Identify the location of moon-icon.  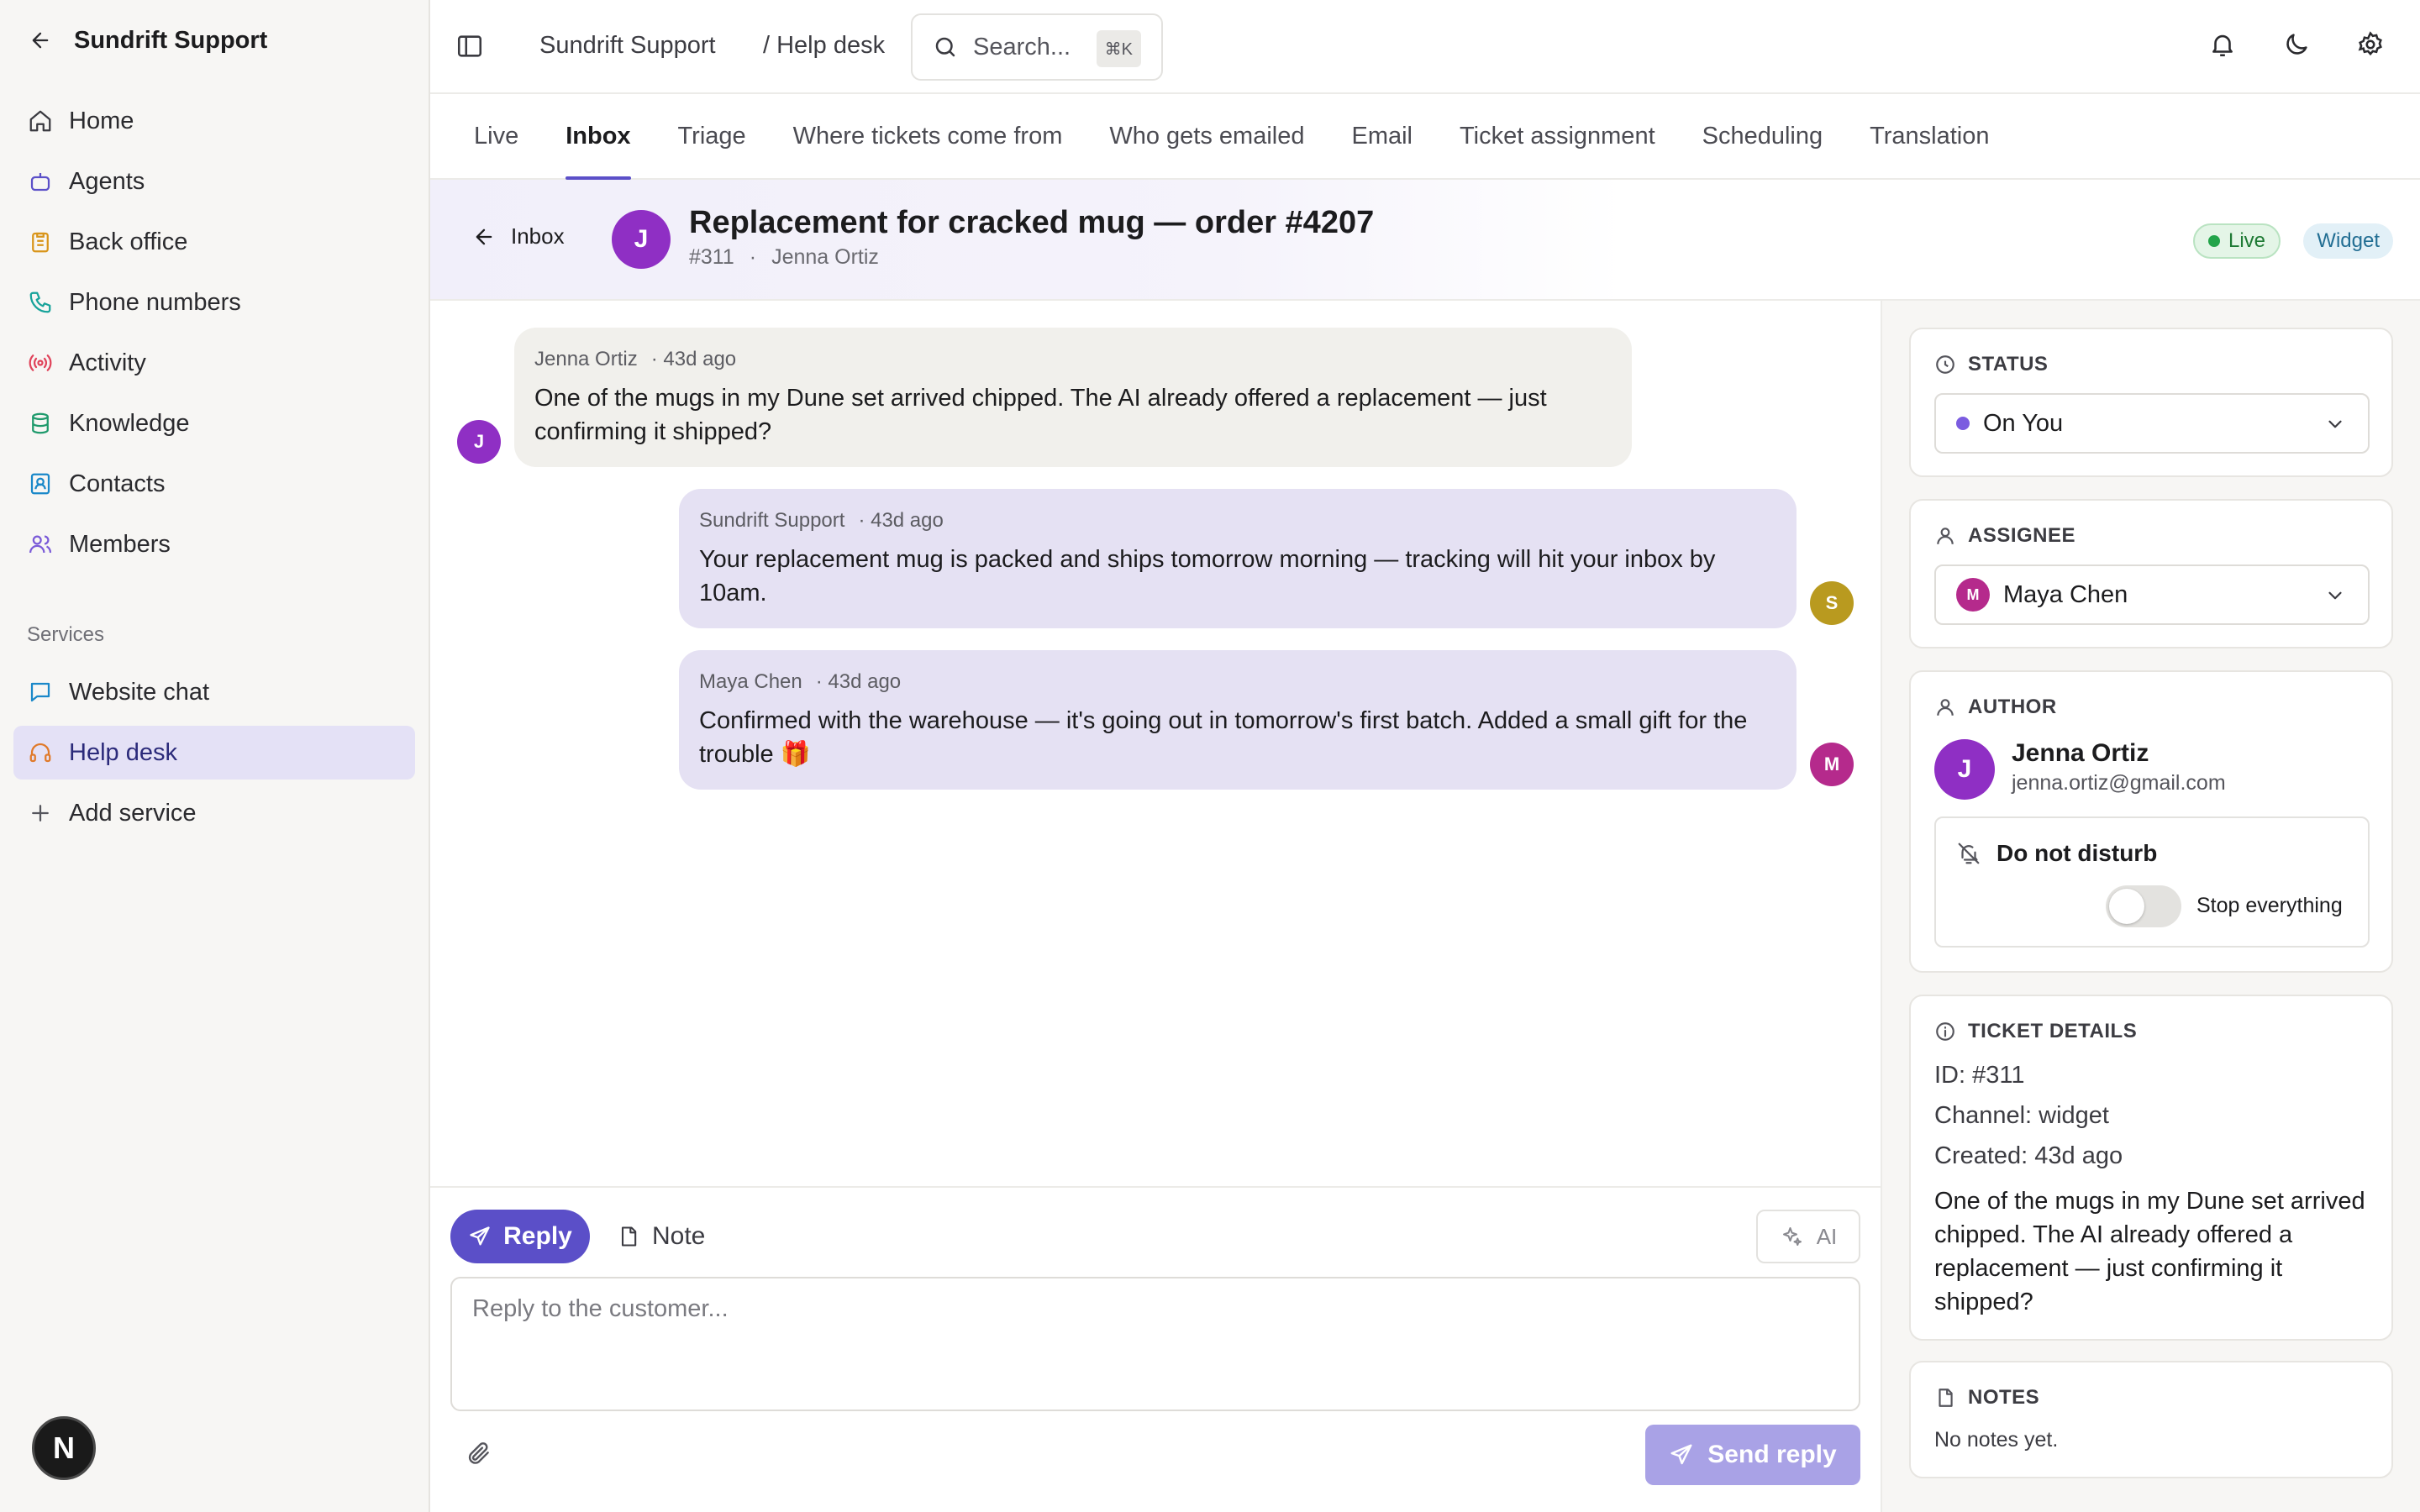
(2297, 45).